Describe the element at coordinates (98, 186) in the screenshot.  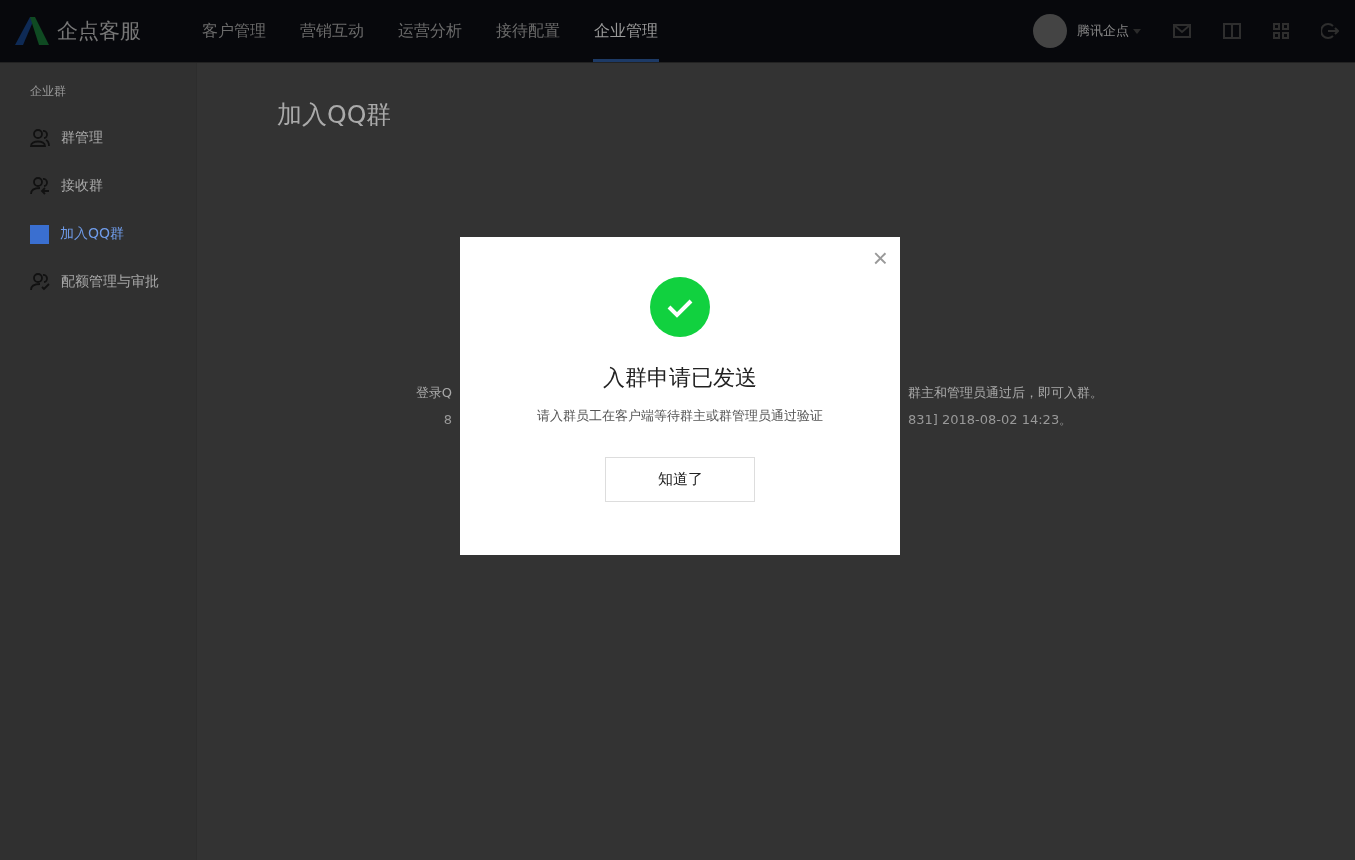
I see `sidebar-item: 接收群` at that location.